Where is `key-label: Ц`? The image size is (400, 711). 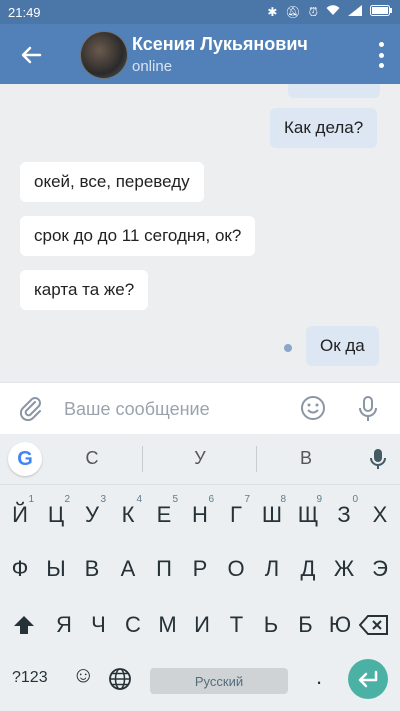 key-label: Ц is located at coordinates (56, 514).